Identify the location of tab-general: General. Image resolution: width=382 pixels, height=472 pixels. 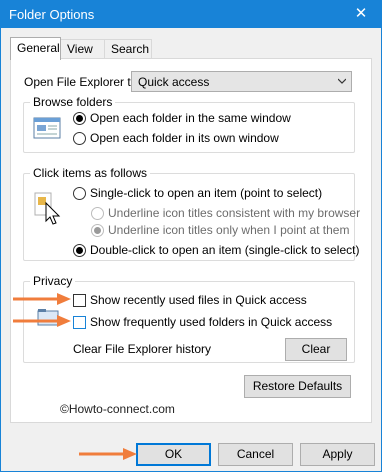
(35, 48).